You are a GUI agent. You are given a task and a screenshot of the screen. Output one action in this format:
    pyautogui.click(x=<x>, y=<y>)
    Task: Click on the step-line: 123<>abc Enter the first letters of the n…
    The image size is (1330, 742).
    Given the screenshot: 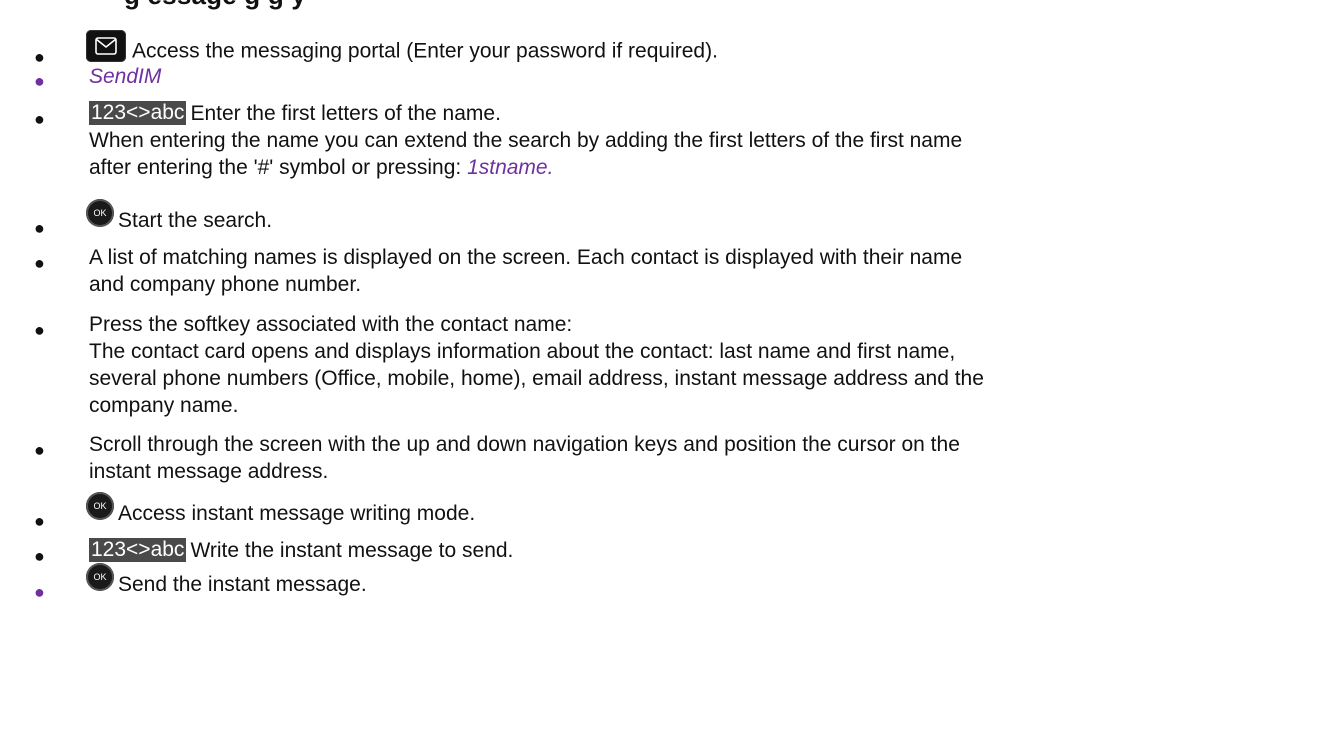 What is the action you would take?
    pyautogui.click(x=525, y=140)
    